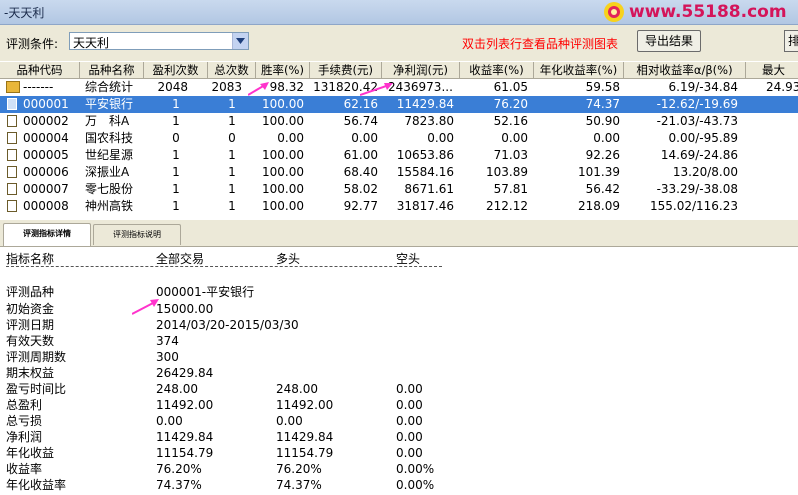  What do you see at coordinates (177, 389) in the screenshot?
I see `metric-all: 248.00` at bounding box center [177, 389].